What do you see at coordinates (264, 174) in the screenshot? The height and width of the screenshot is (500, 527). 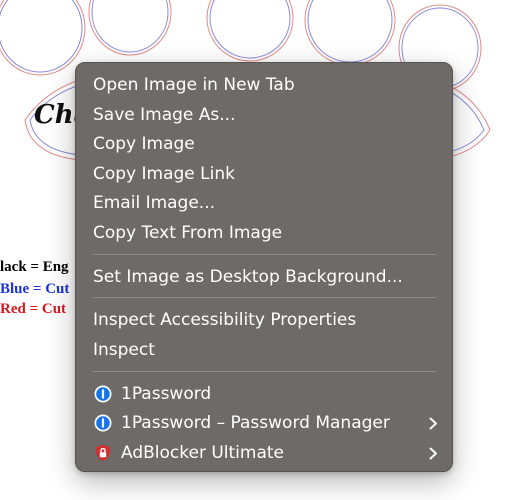 I see `menu-item-copy-image-link: Copy Image Link` at bounding box center [264, 174].